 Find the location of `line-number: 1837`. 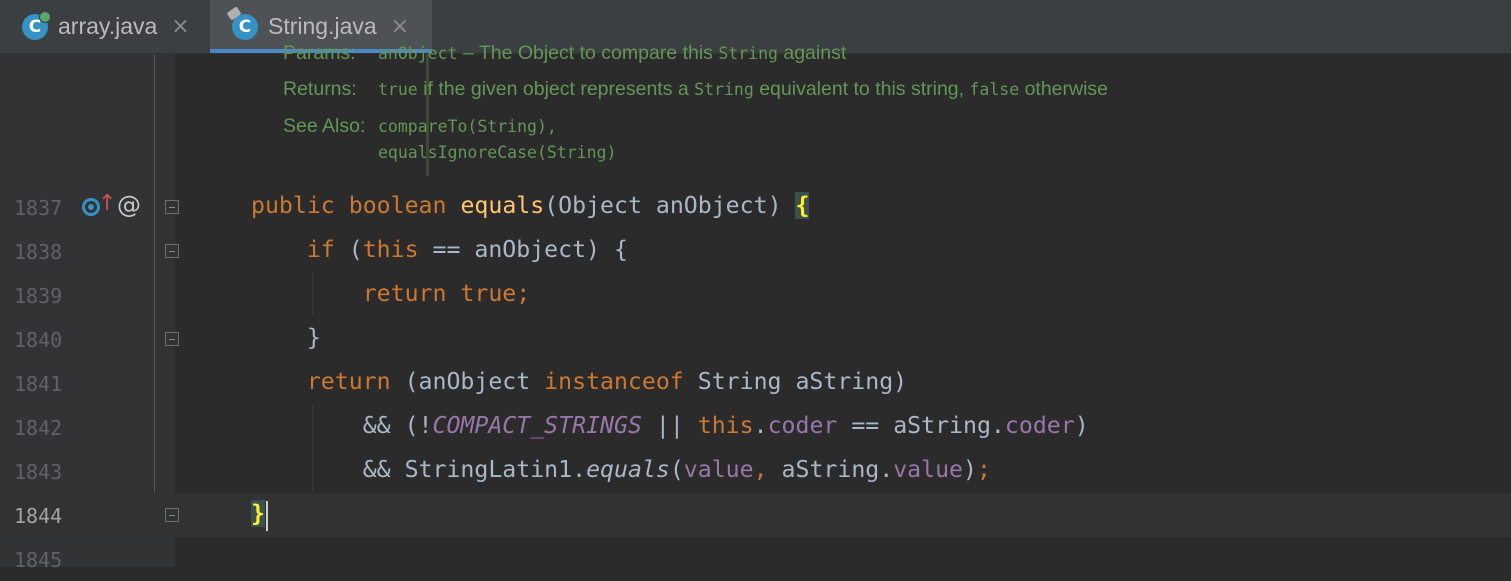

line-number: 1837 is located at coordinates (44, 208).